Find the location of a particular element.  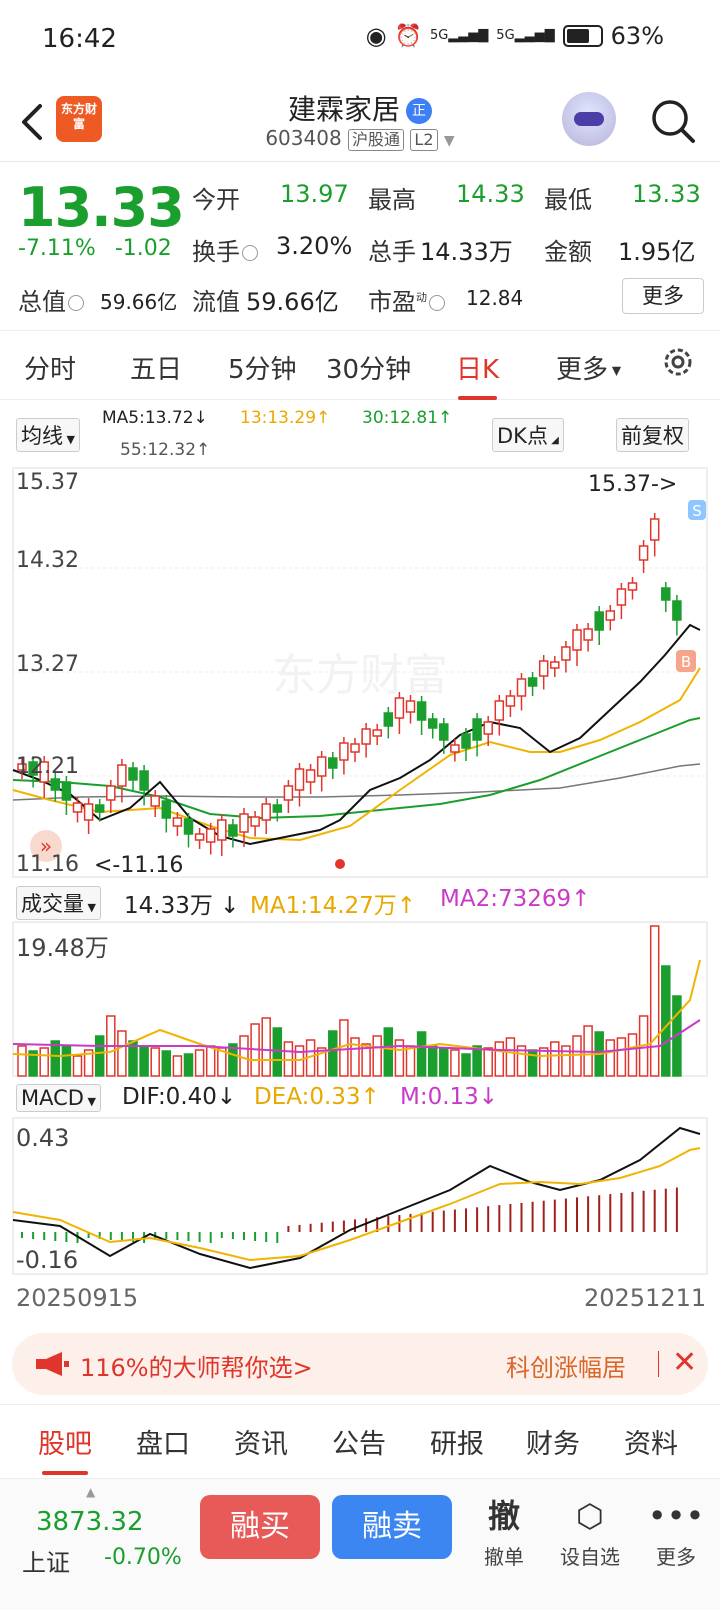

more-button: ••• 更多 is located at coordinates (676, 1532).